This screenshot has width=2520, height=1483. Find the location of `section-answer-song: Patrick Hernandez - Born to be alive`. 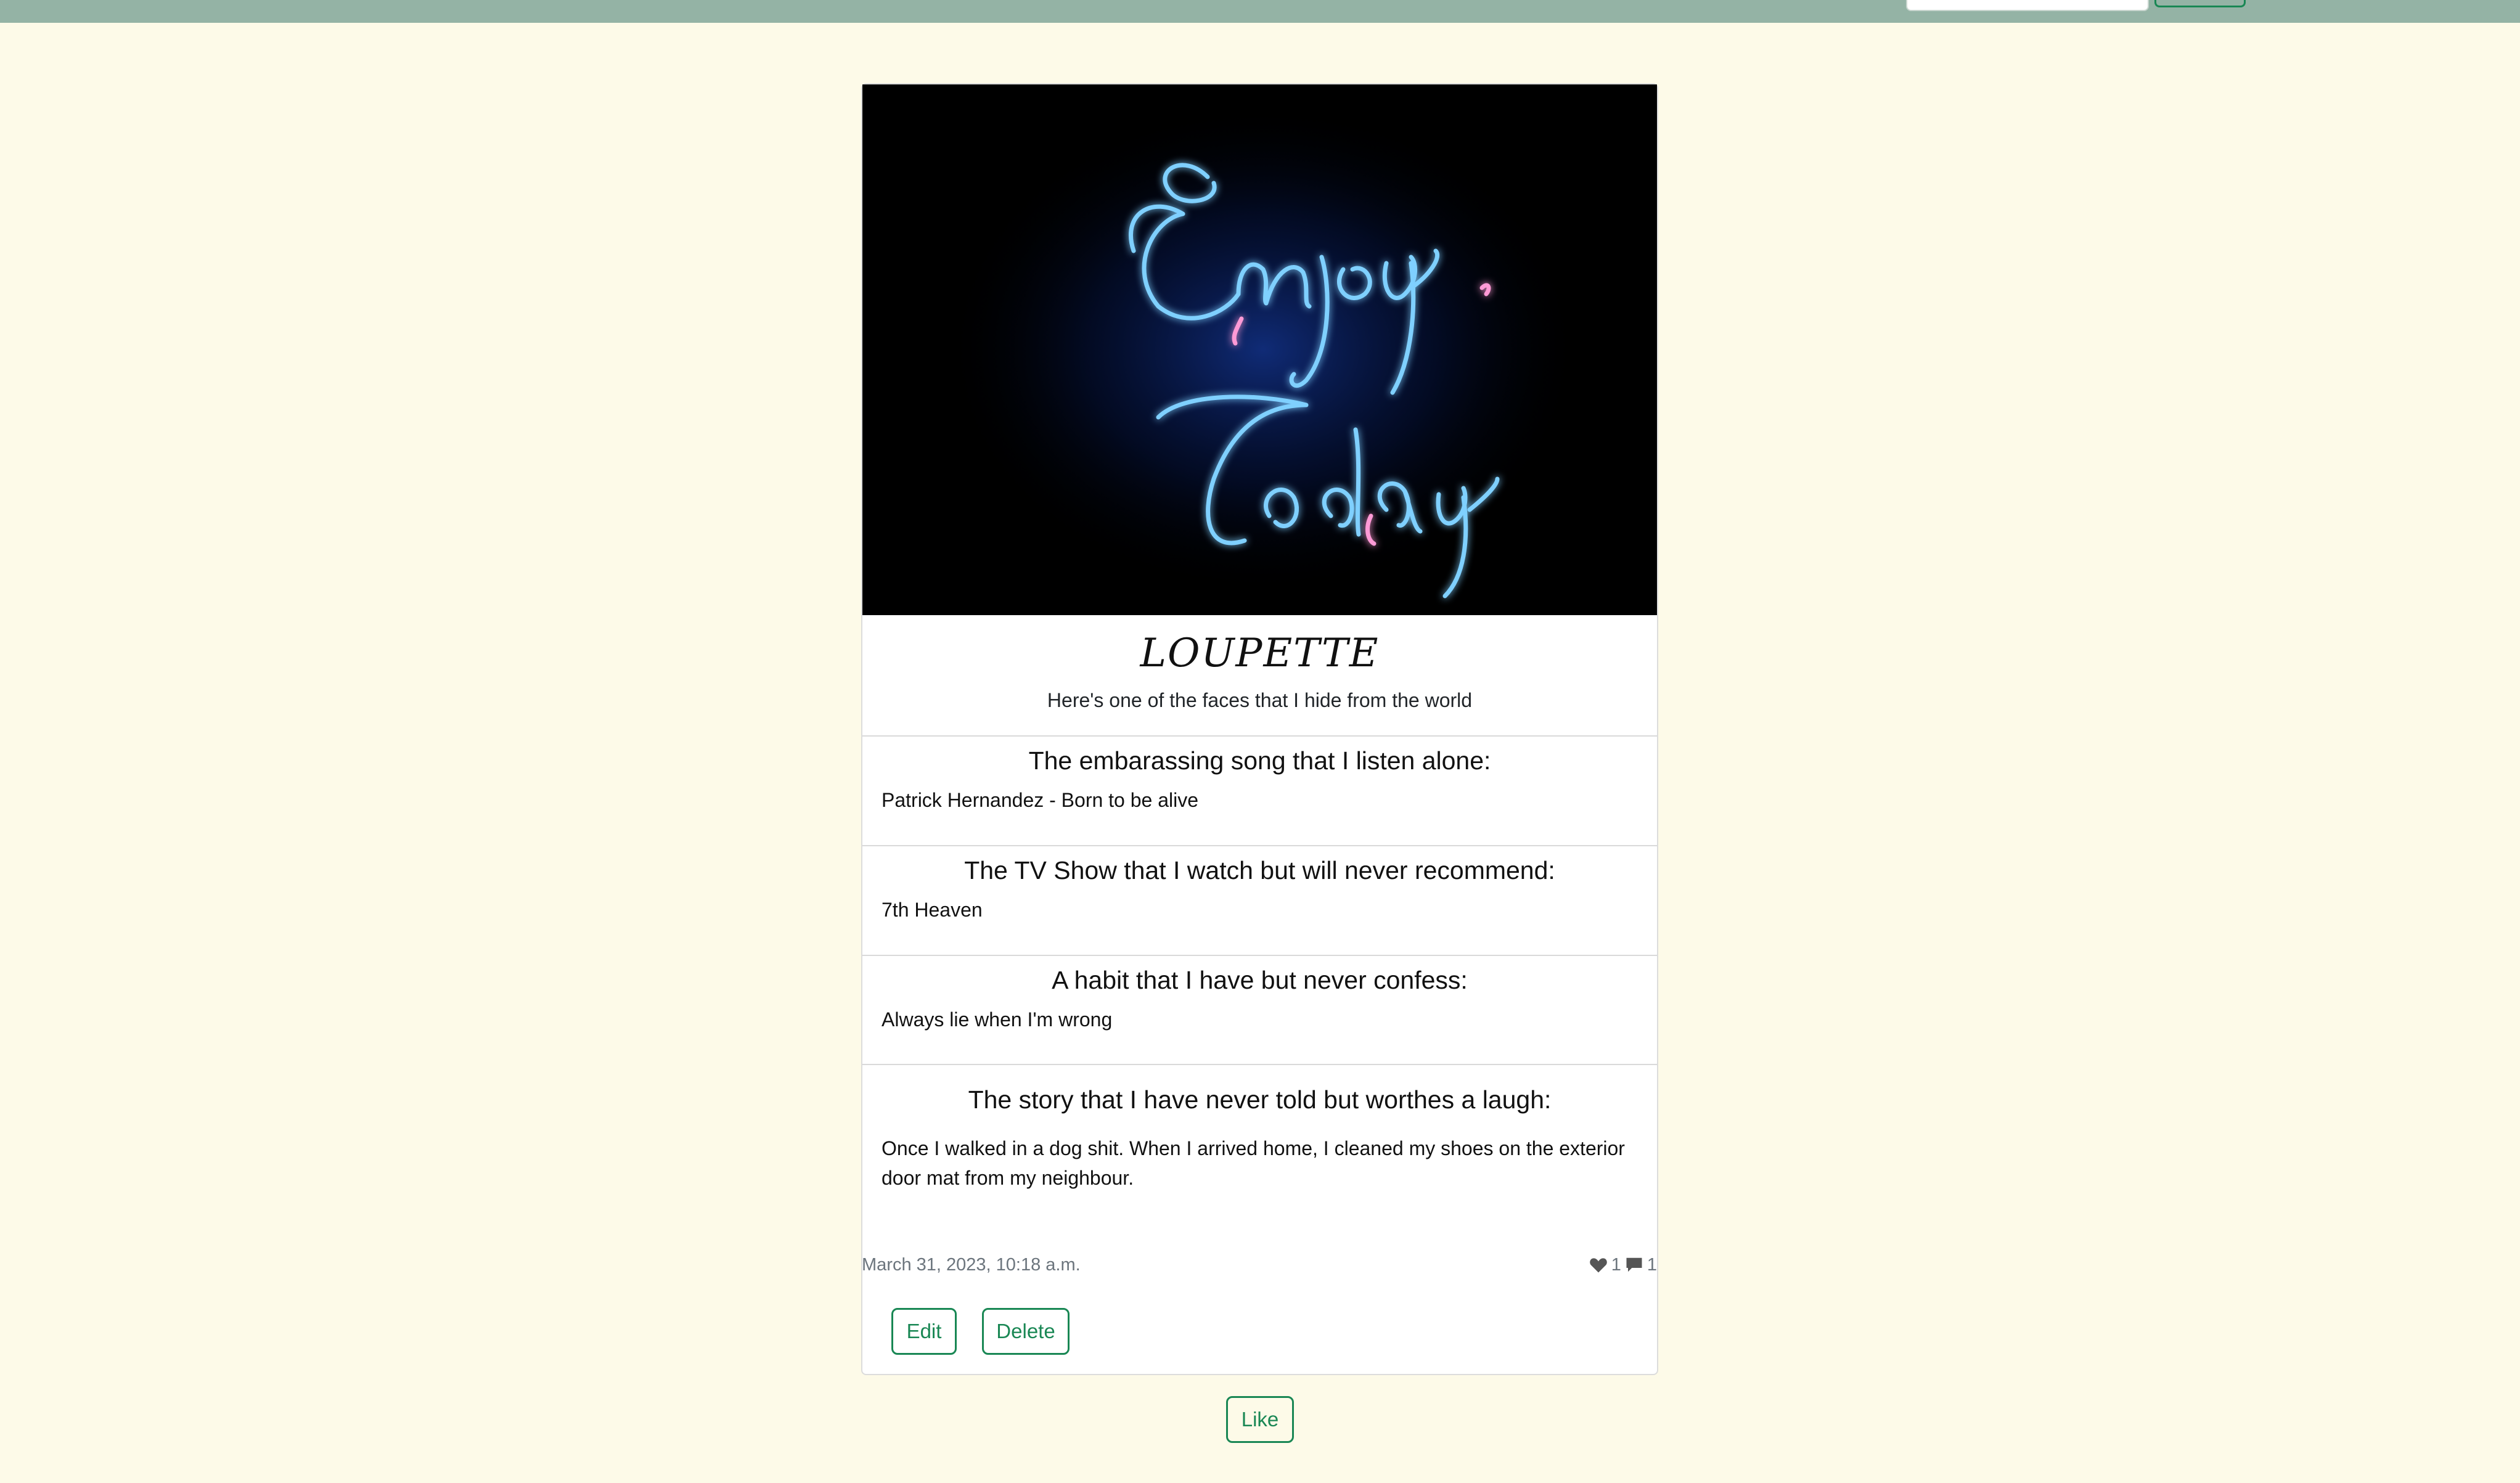

section-answer-song: Patrick Hernandez - Born to be alive is located at coordinates (1040, 800).